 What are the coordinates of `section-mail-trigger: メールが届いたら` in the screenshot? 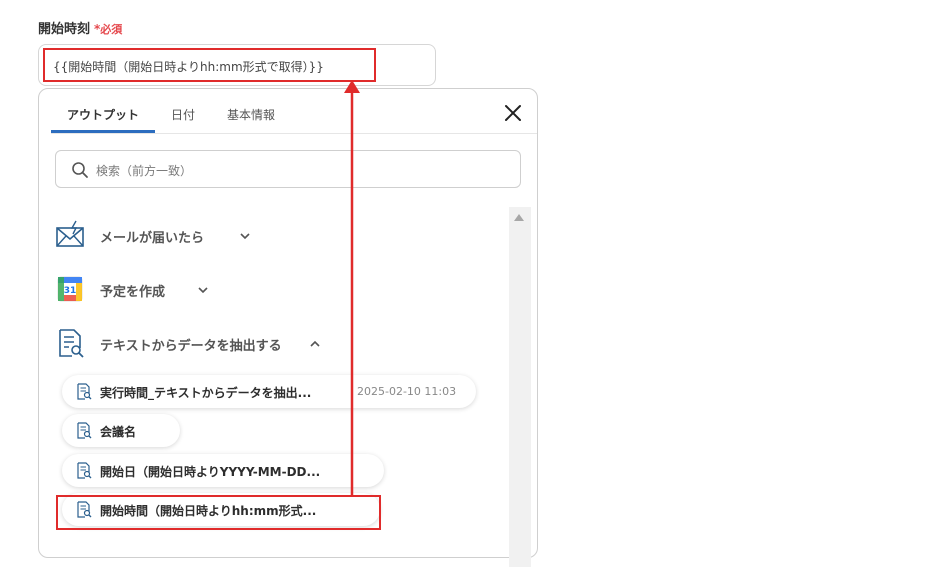 It's located at (155, 235).